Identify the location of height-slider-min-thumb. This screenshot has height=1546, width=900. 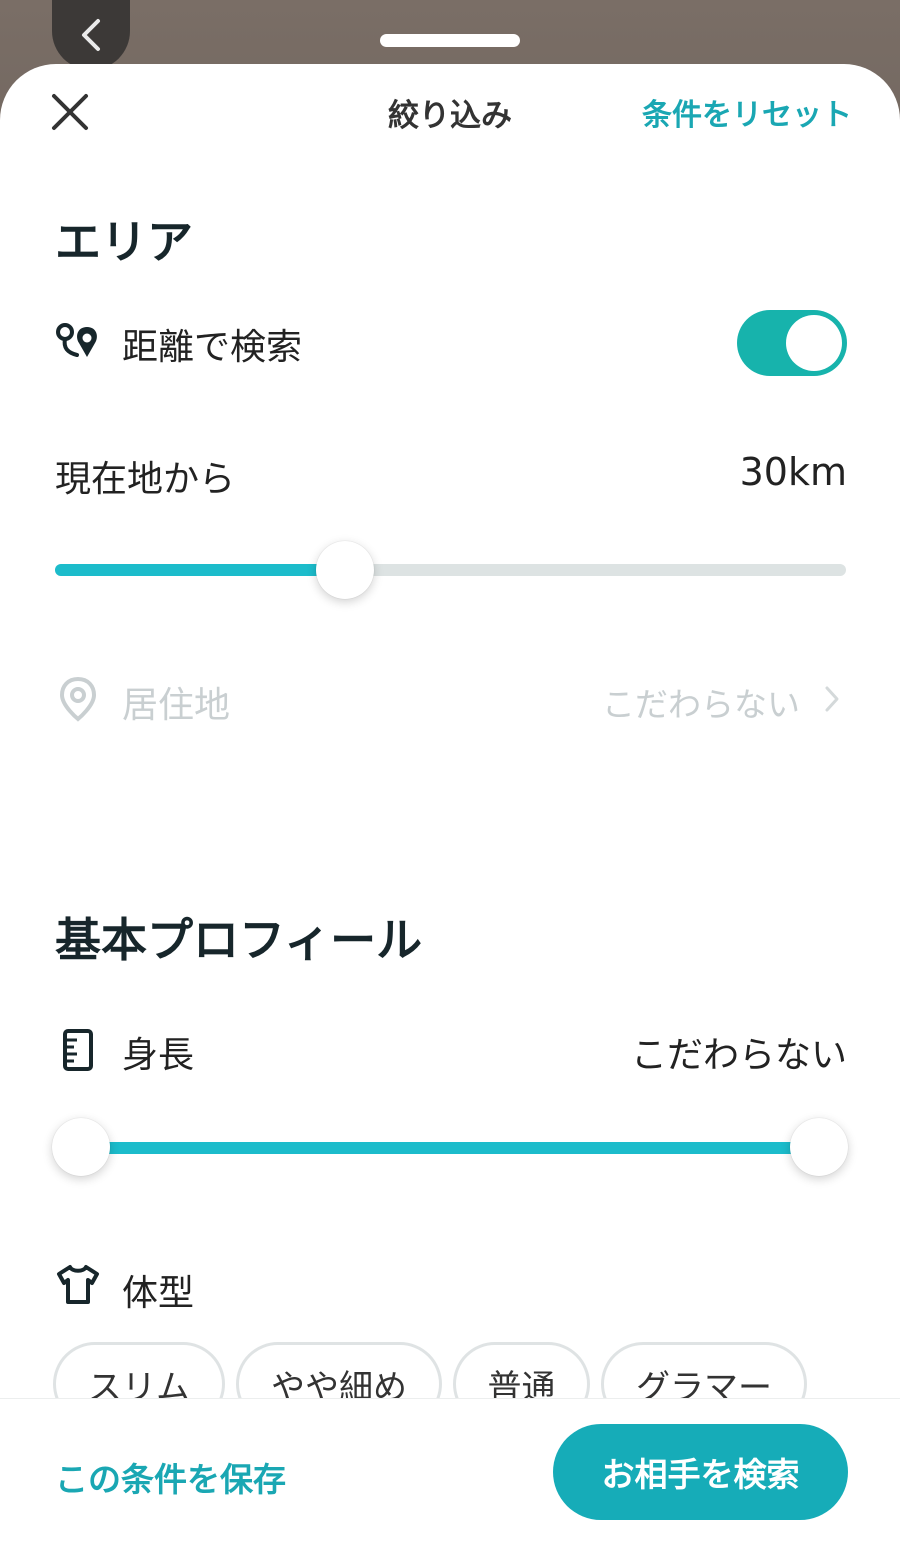
(81, 1147).